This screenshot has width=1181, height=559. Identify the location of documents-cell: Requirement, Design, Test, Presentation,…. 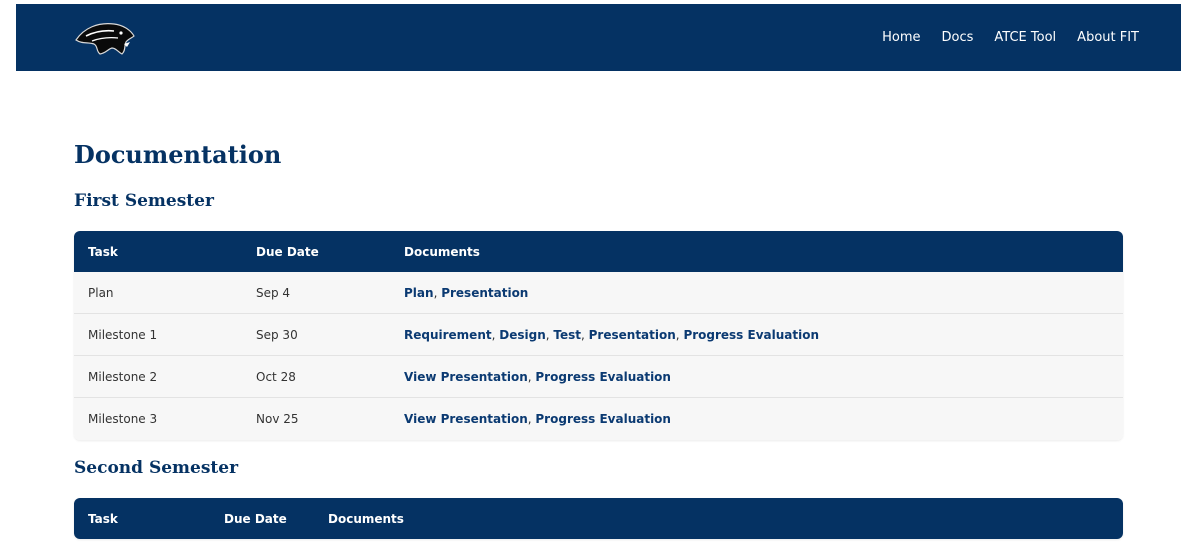
(612, 334).